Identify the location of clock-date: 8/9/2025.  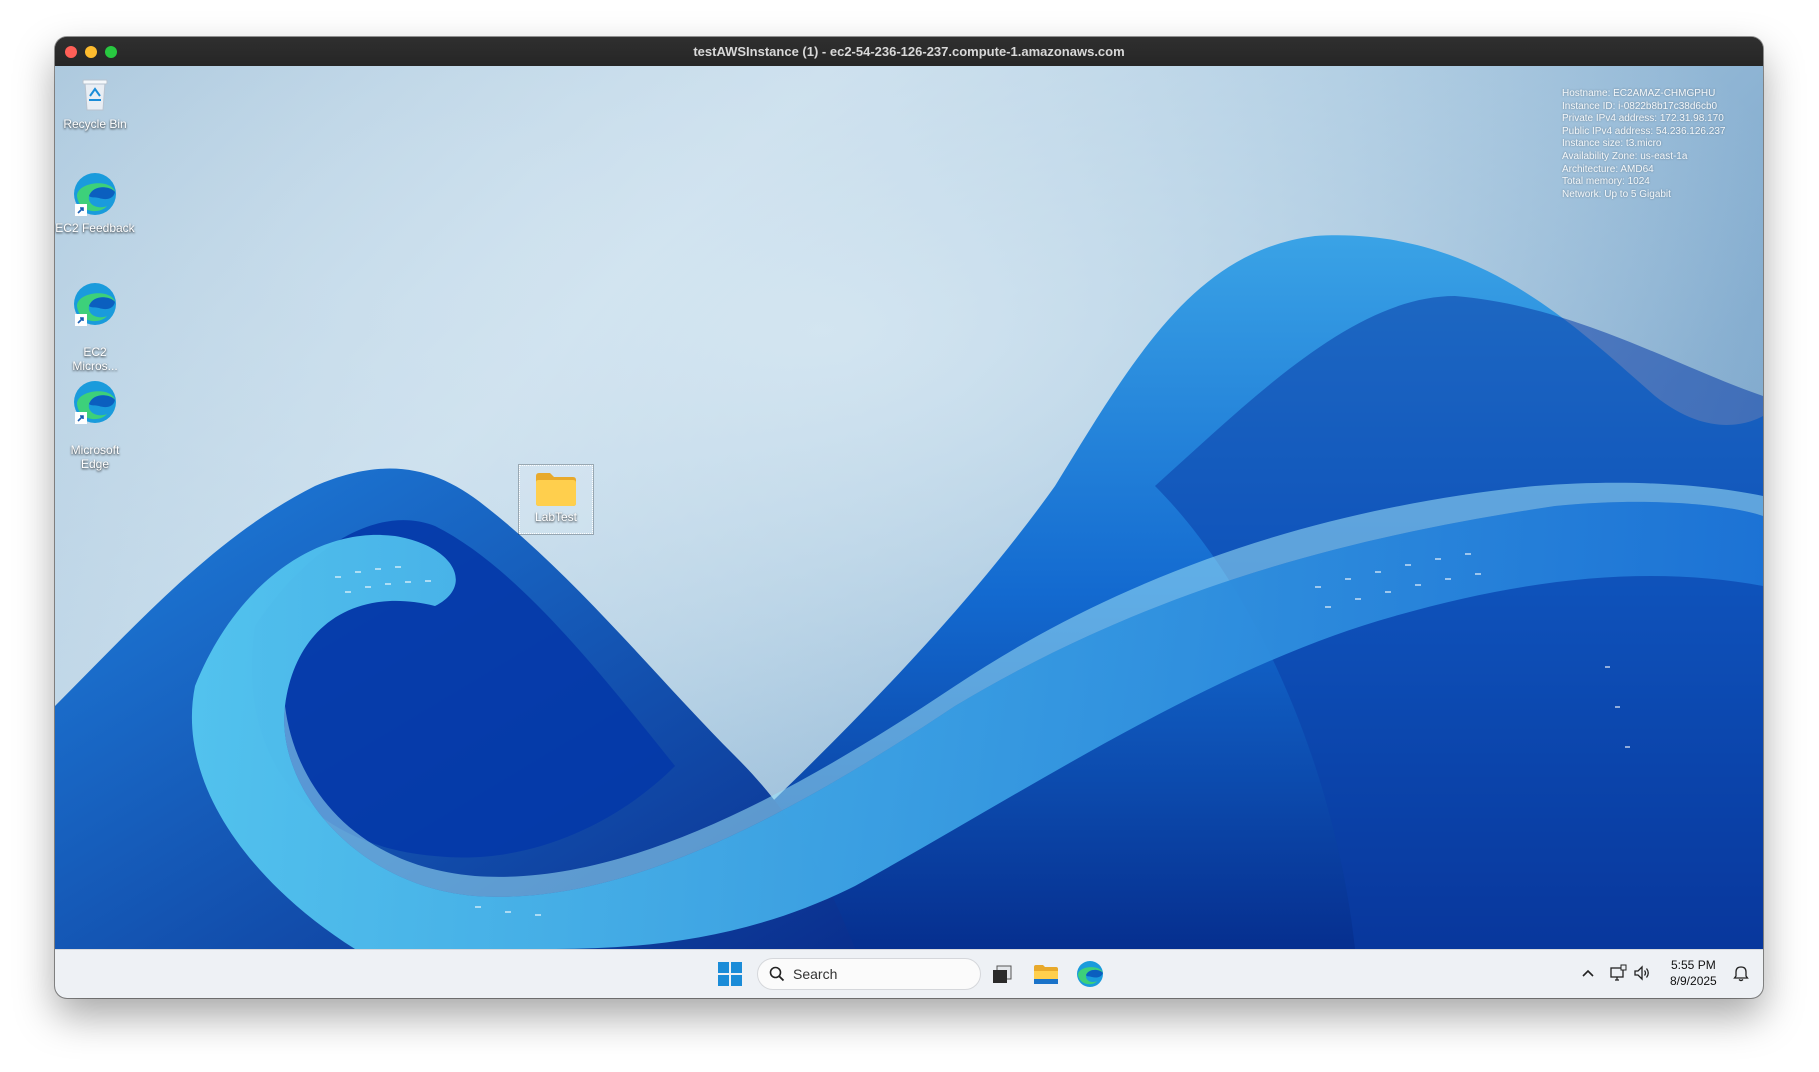
(1693, 981).